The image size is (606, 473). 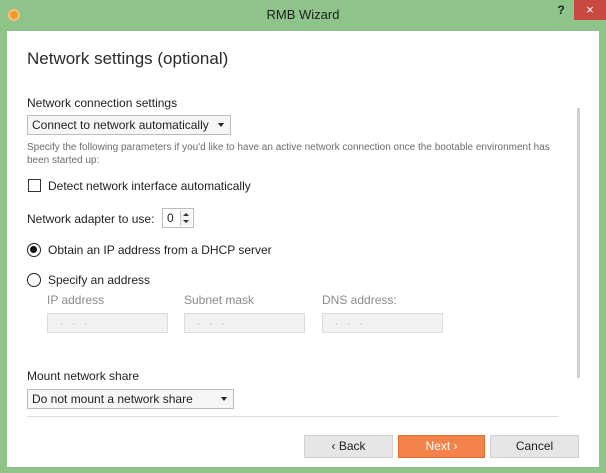 What do you see at coordinates (578, 243) in the screenshot?
I see `vertical-scrollbar` at bounding box center [578, 243].